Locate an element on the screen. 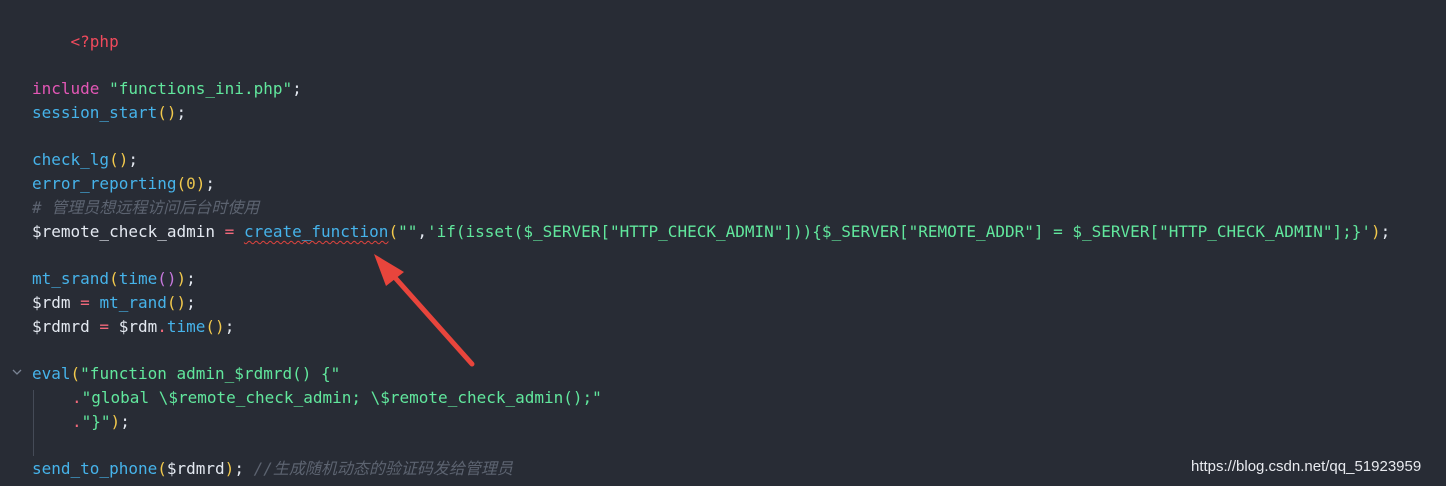  red-arrow-annotation is located at coordinates (424, 310).